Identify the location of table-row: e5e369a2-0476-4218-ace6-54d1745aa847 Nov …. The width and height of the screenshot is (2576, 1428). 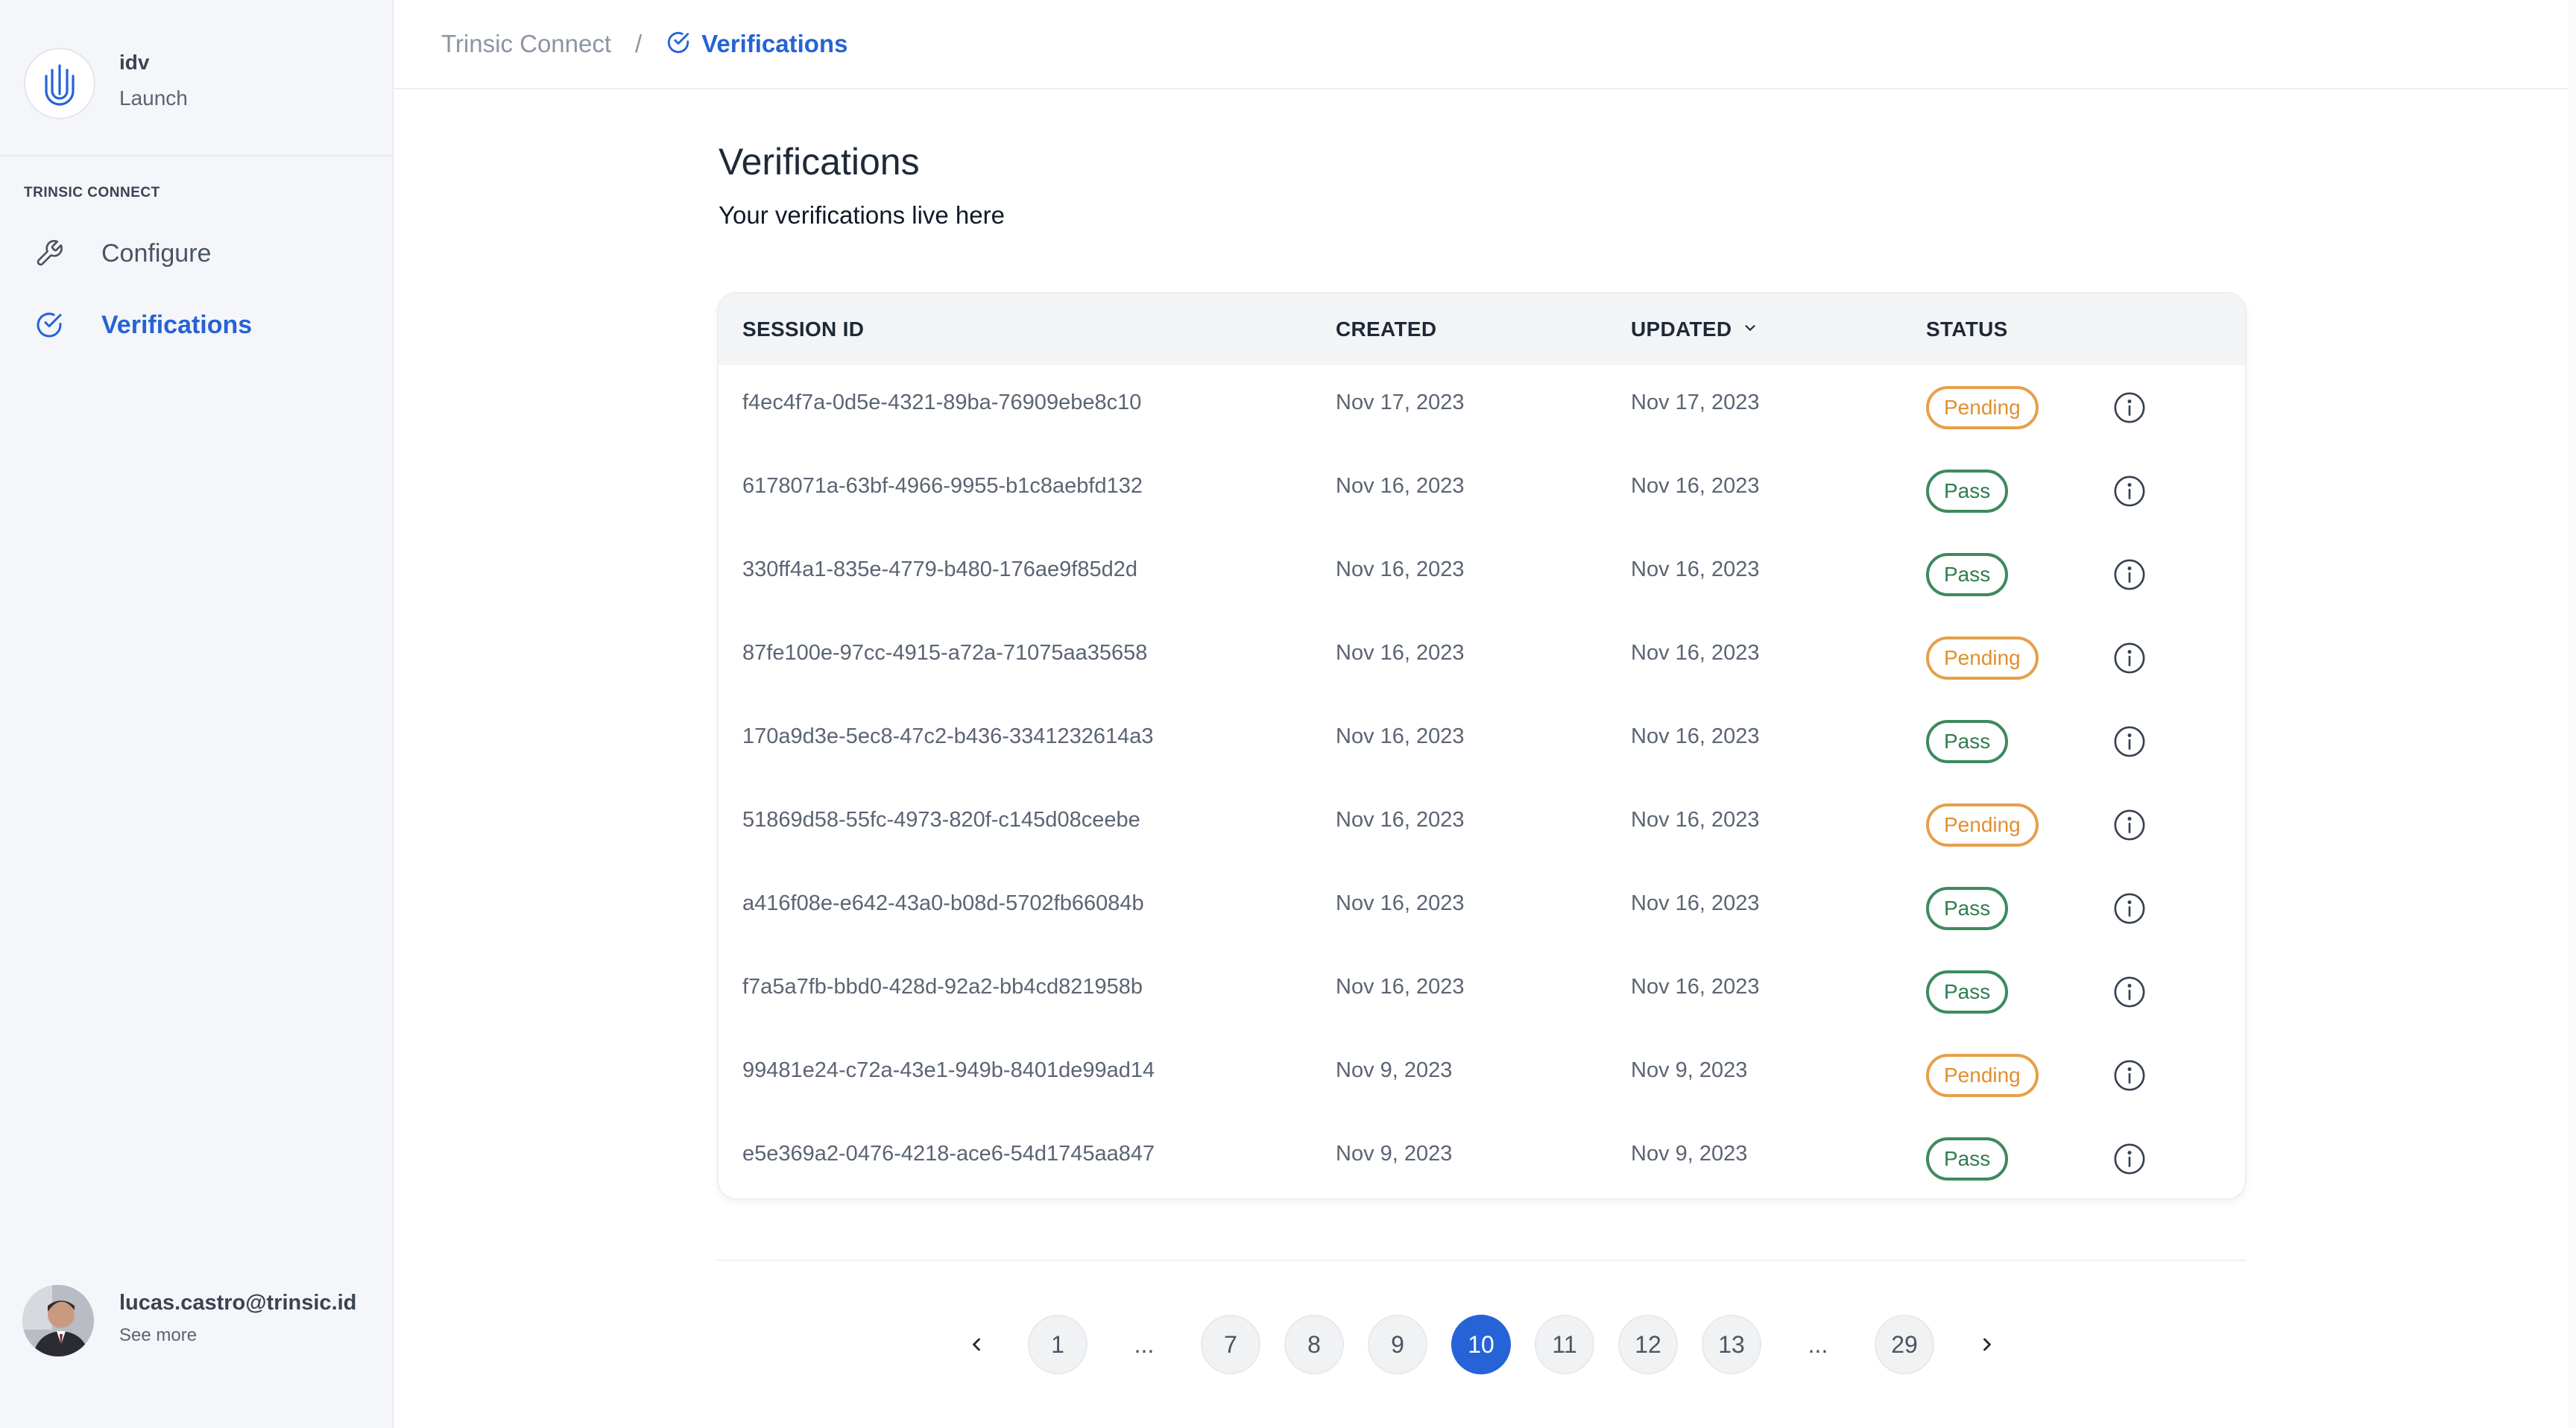
(1482, 1157).